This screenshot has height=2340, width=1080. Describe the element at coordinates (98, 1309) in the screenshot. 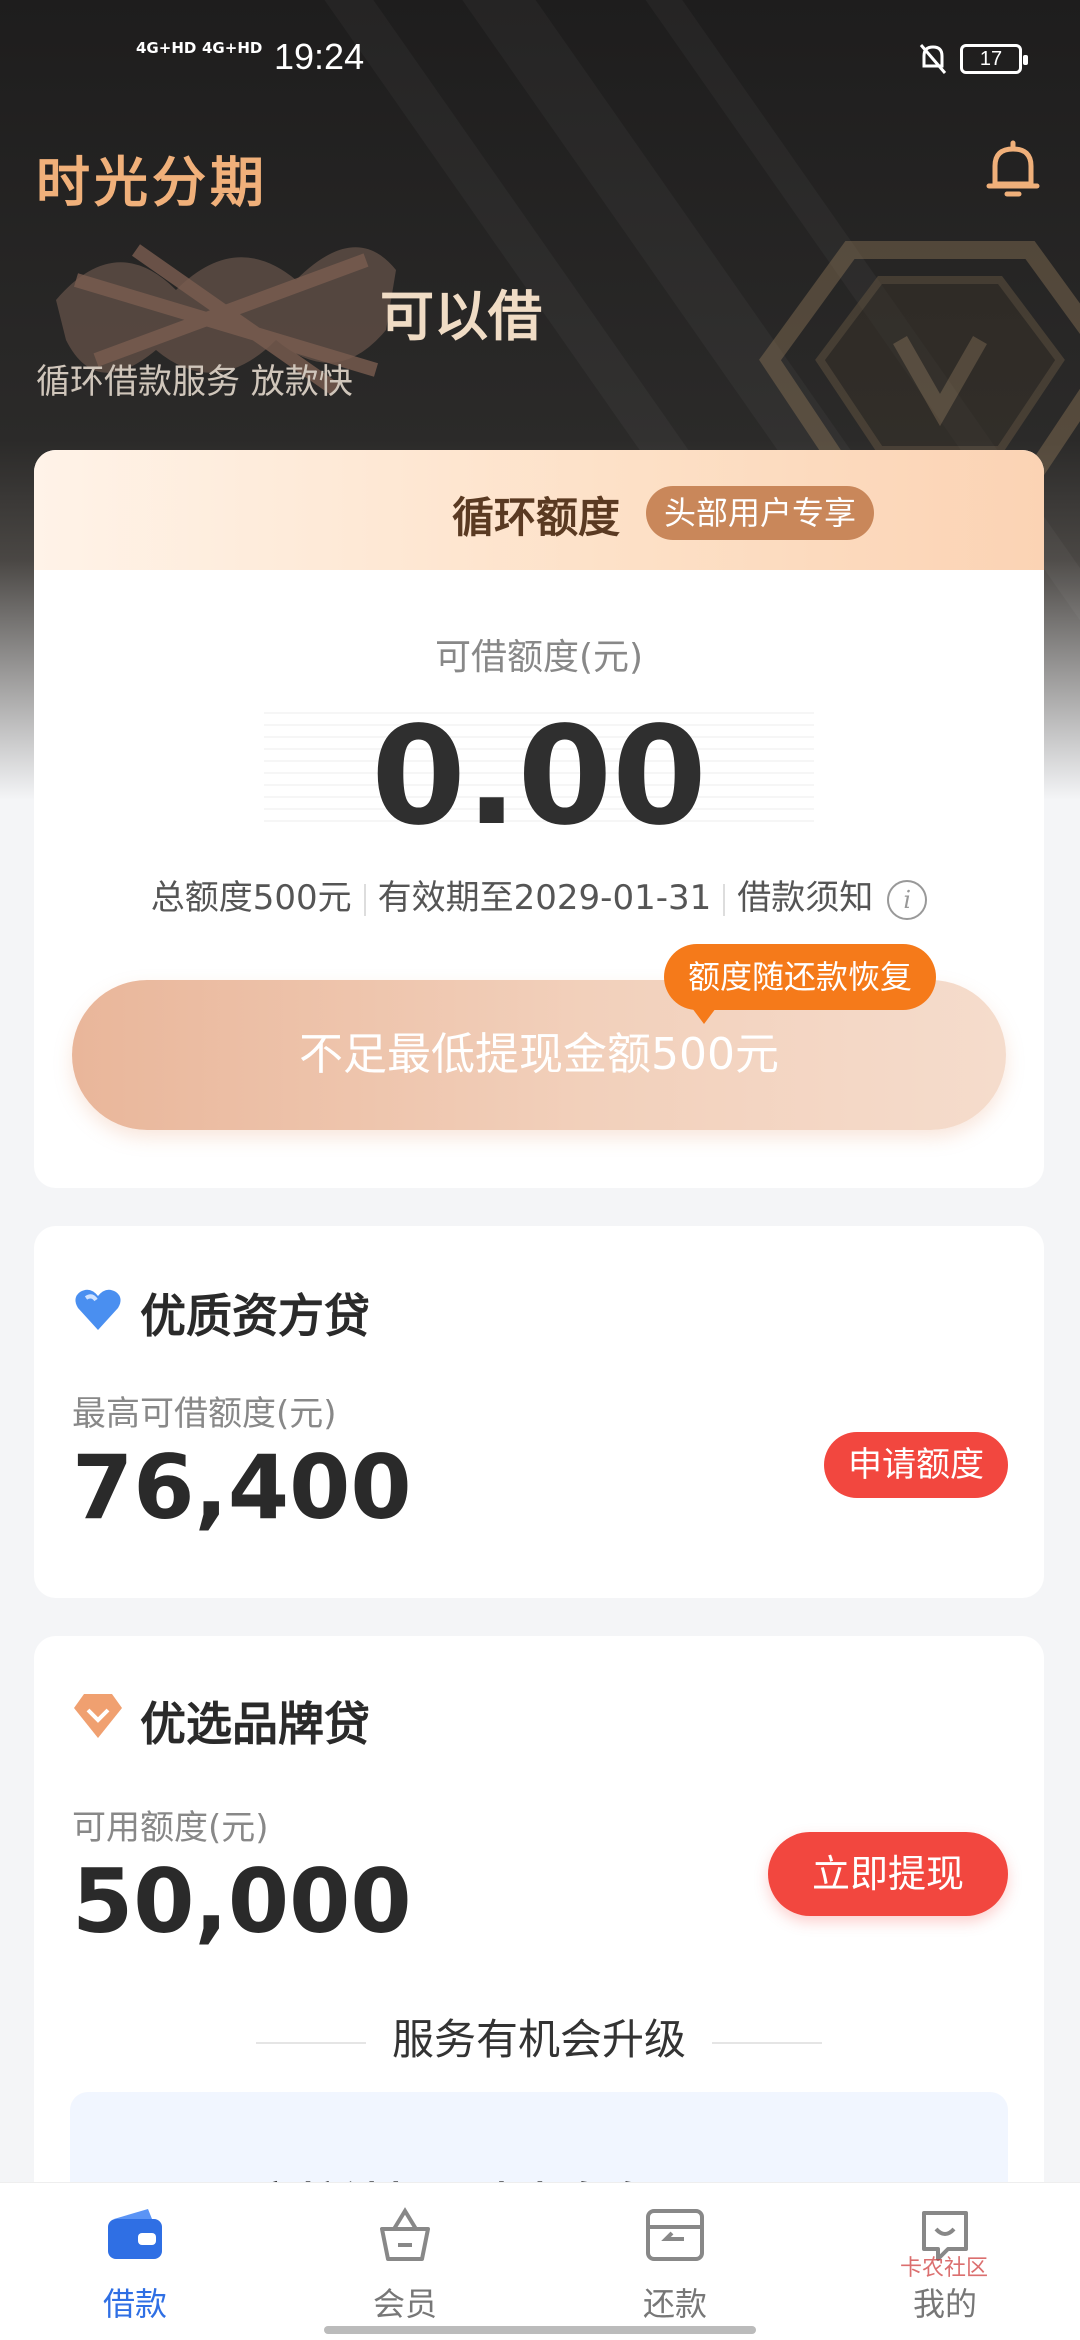

I see `heart-icon` at that location.